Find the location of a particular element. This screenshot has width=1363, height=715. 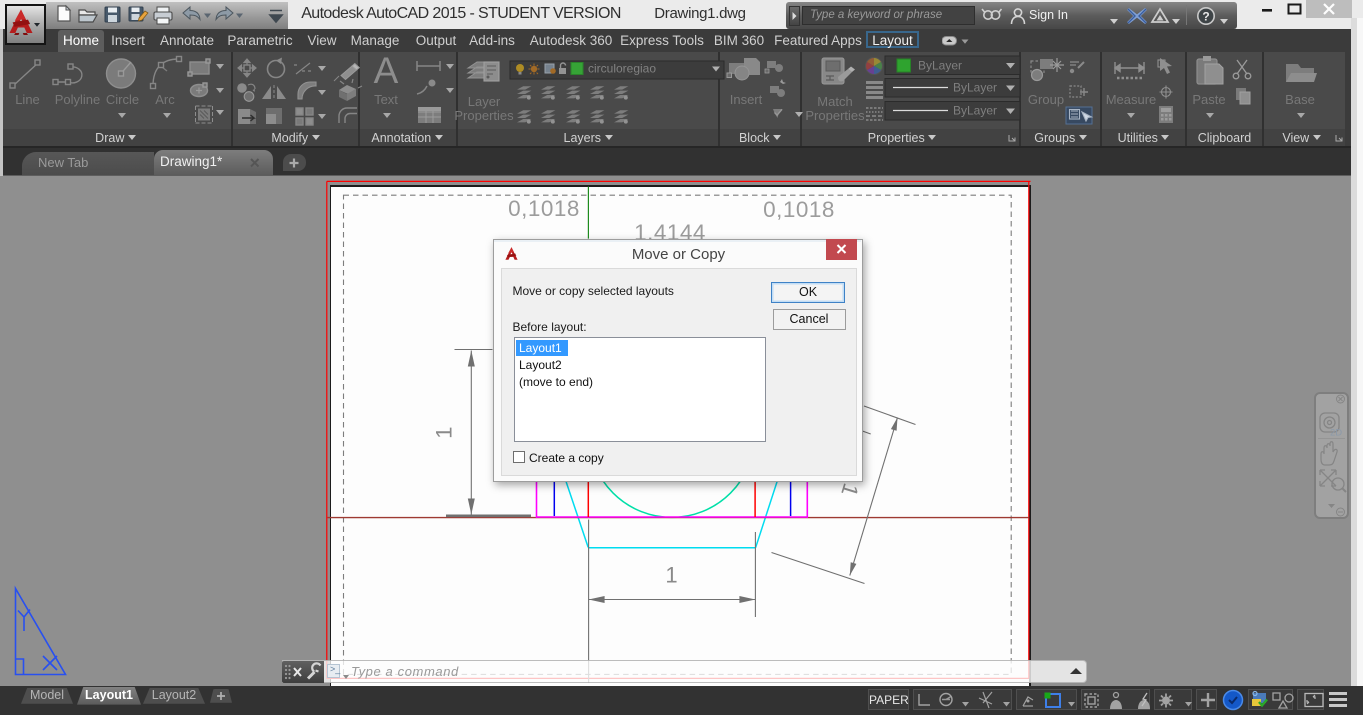

svg-text: 2D is located at coordinates (1336, 433).